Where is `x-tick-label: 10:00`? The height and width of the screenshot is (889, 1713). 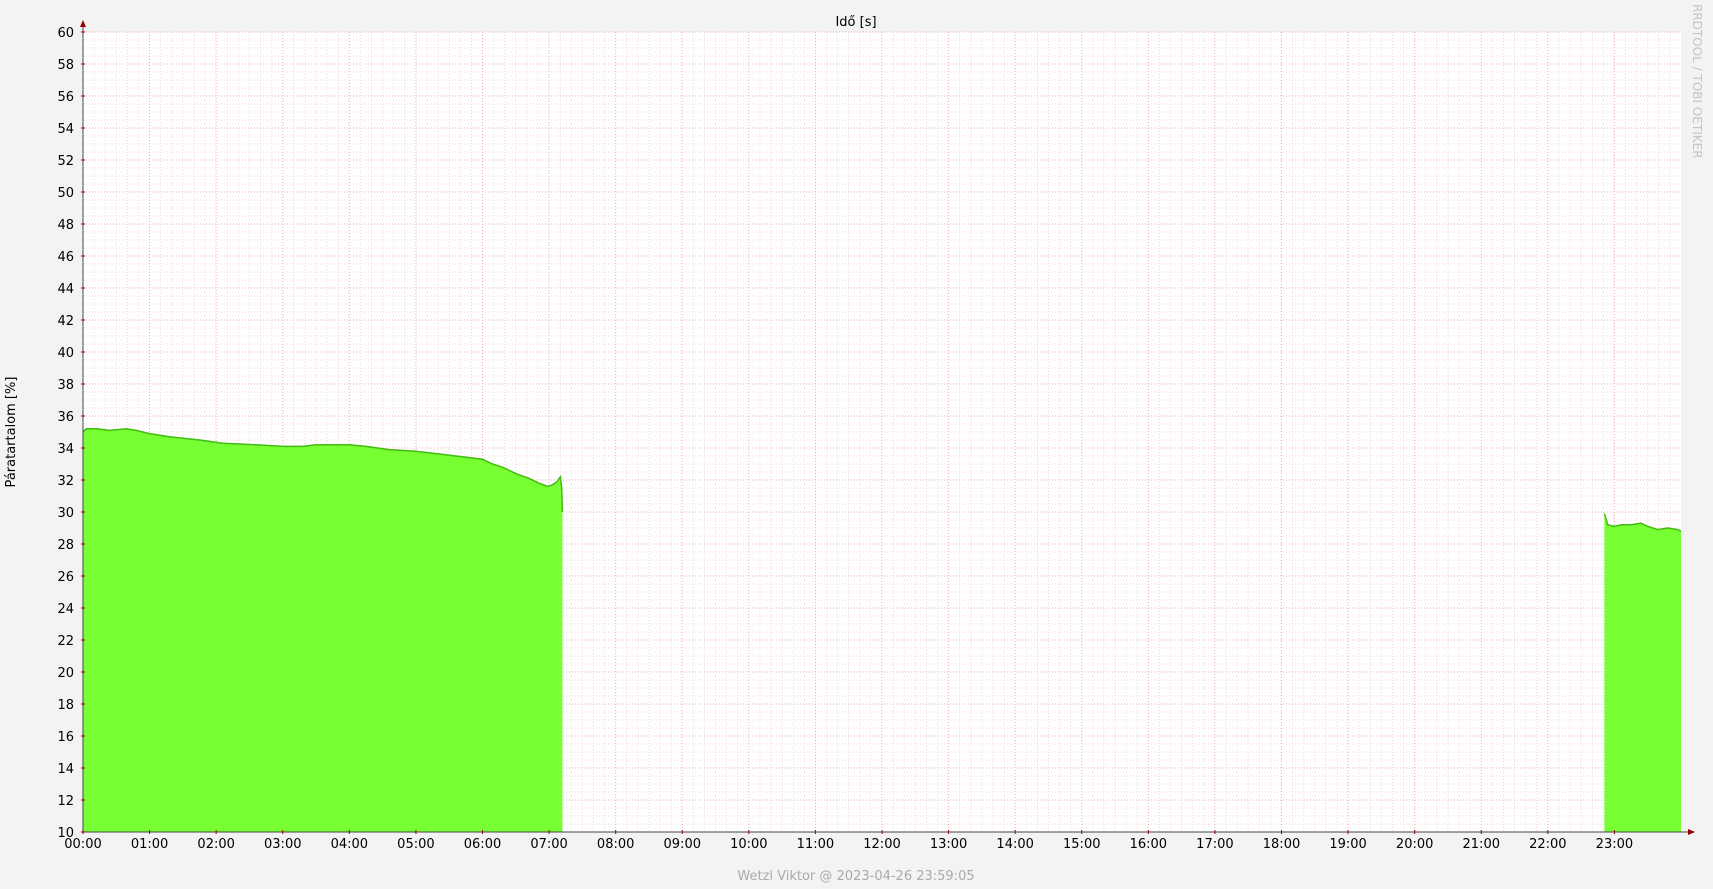 x-tick-label: 10:00 is located at coordinates (748, 844).